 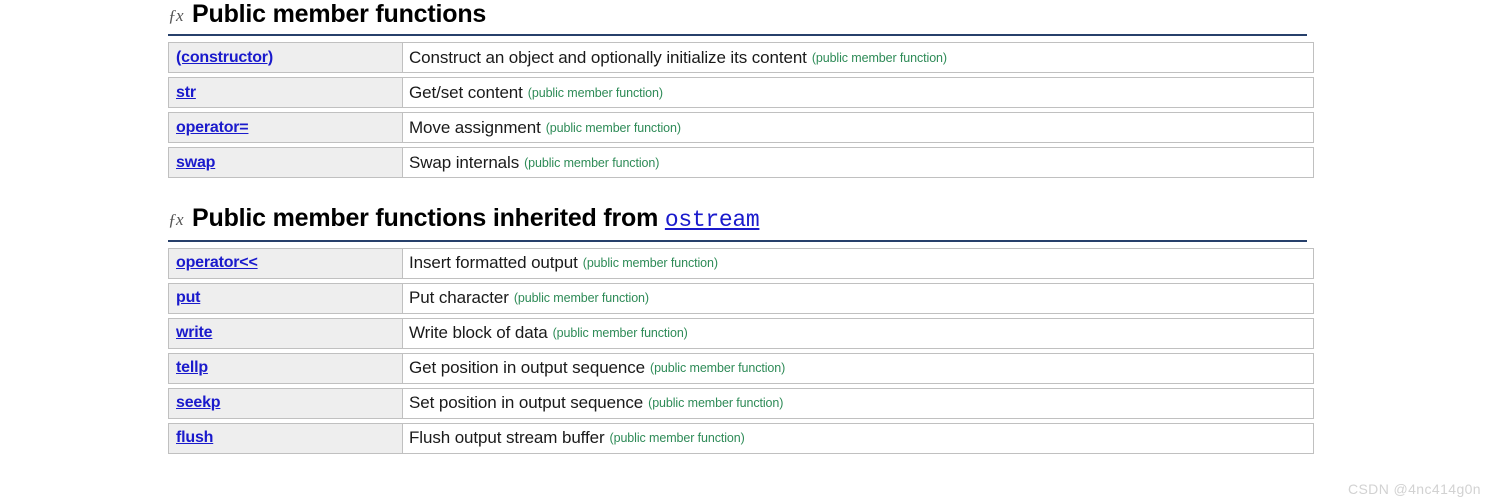 What do you see at coordinates (212, 128) in the screenshot?
I see `function-link: operator=` at bounding box center [212, 128].